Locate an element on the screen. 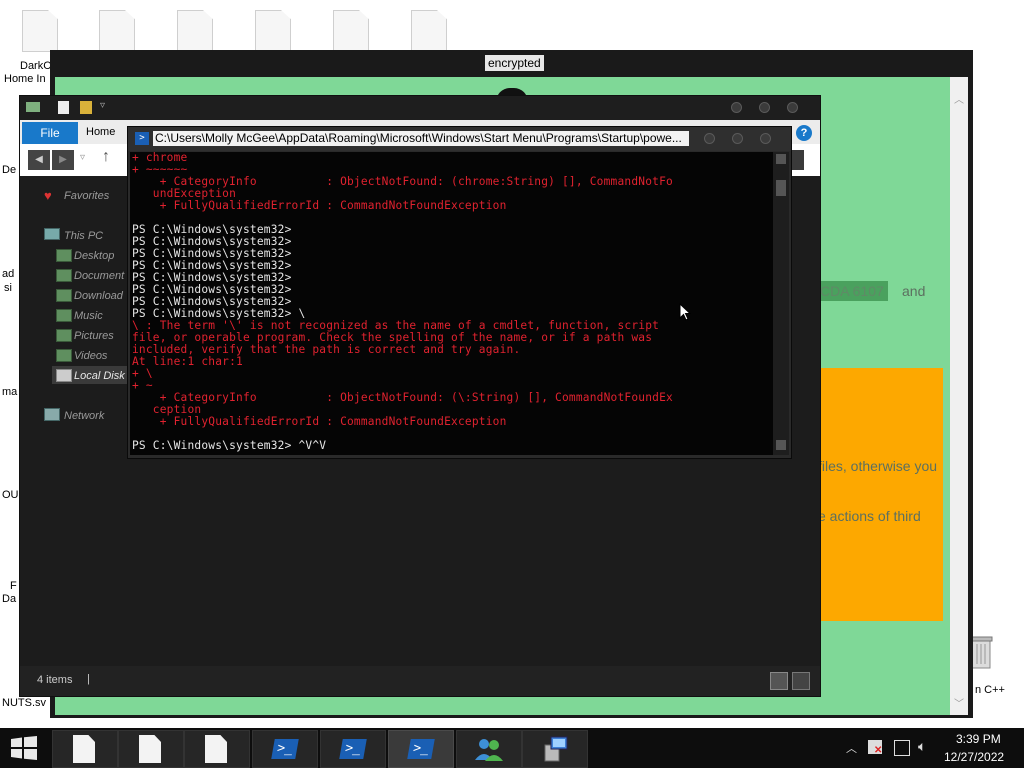 The image size is (1024, 768). vertical-scrollbar: ︿ ﹀ is located at coordinates (959, 396).